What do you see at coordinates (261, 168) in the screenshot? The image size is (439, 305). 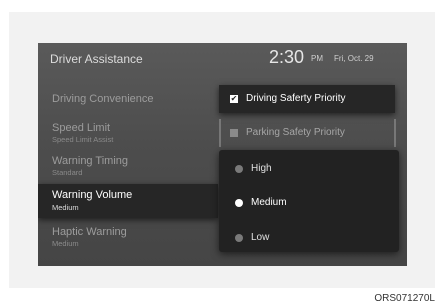 I see `radio-label: High` at bounding box center [261, 168].